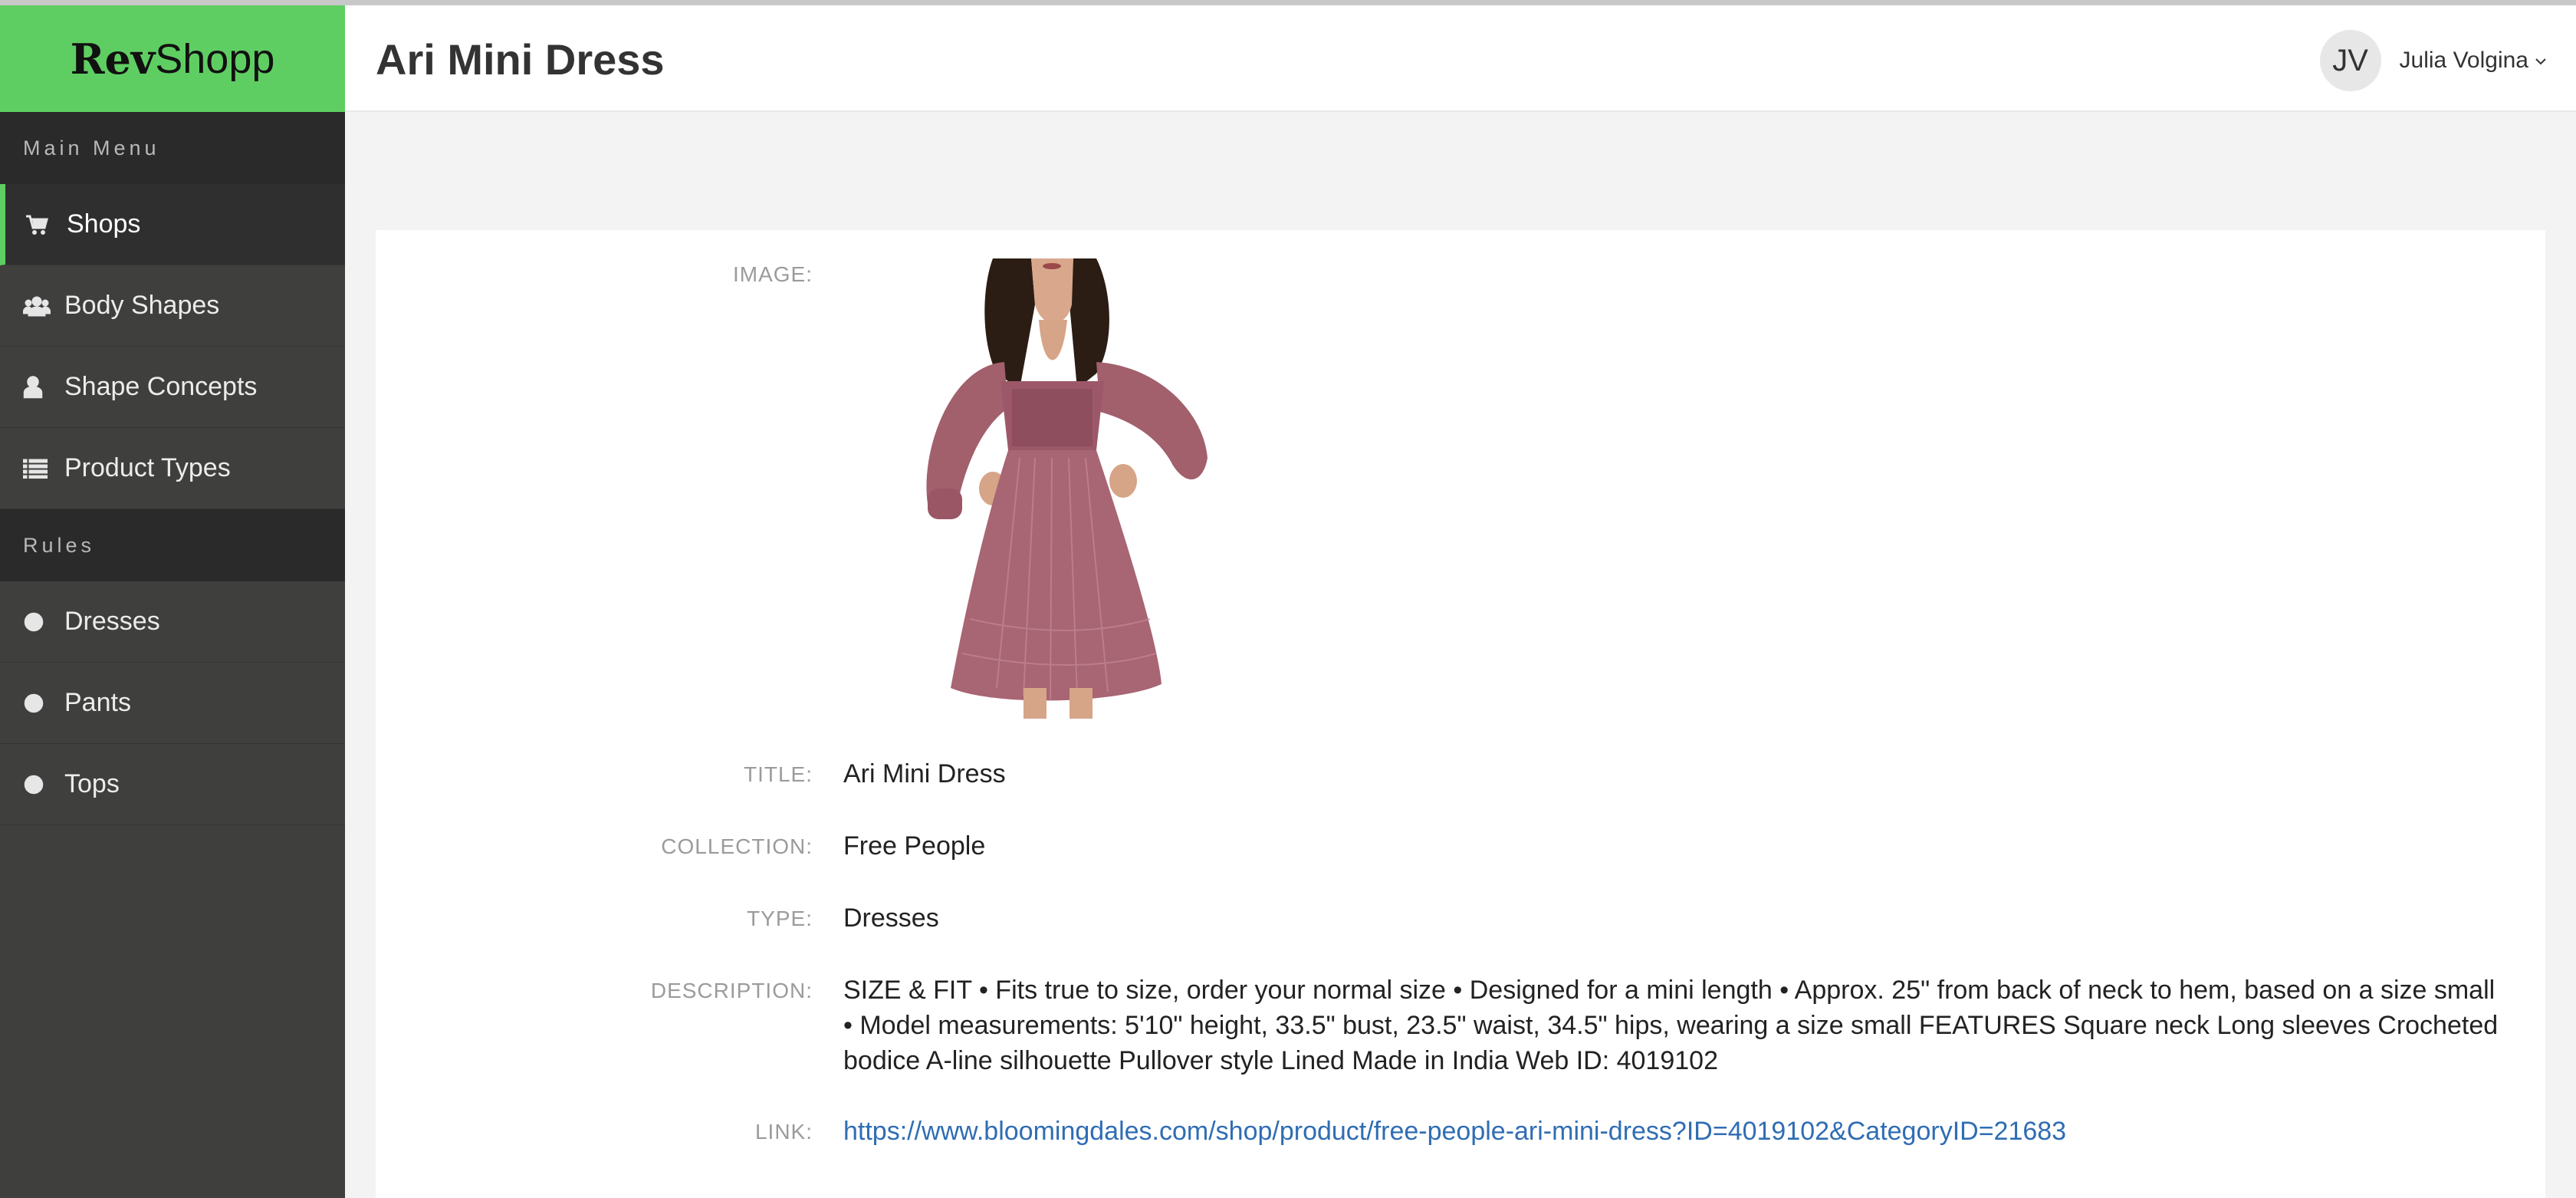  What do you see at coordinates (215, 58) in the screenshot?
I see `brand-logo-shopp: Shopp` at bounding box center [215, 58].